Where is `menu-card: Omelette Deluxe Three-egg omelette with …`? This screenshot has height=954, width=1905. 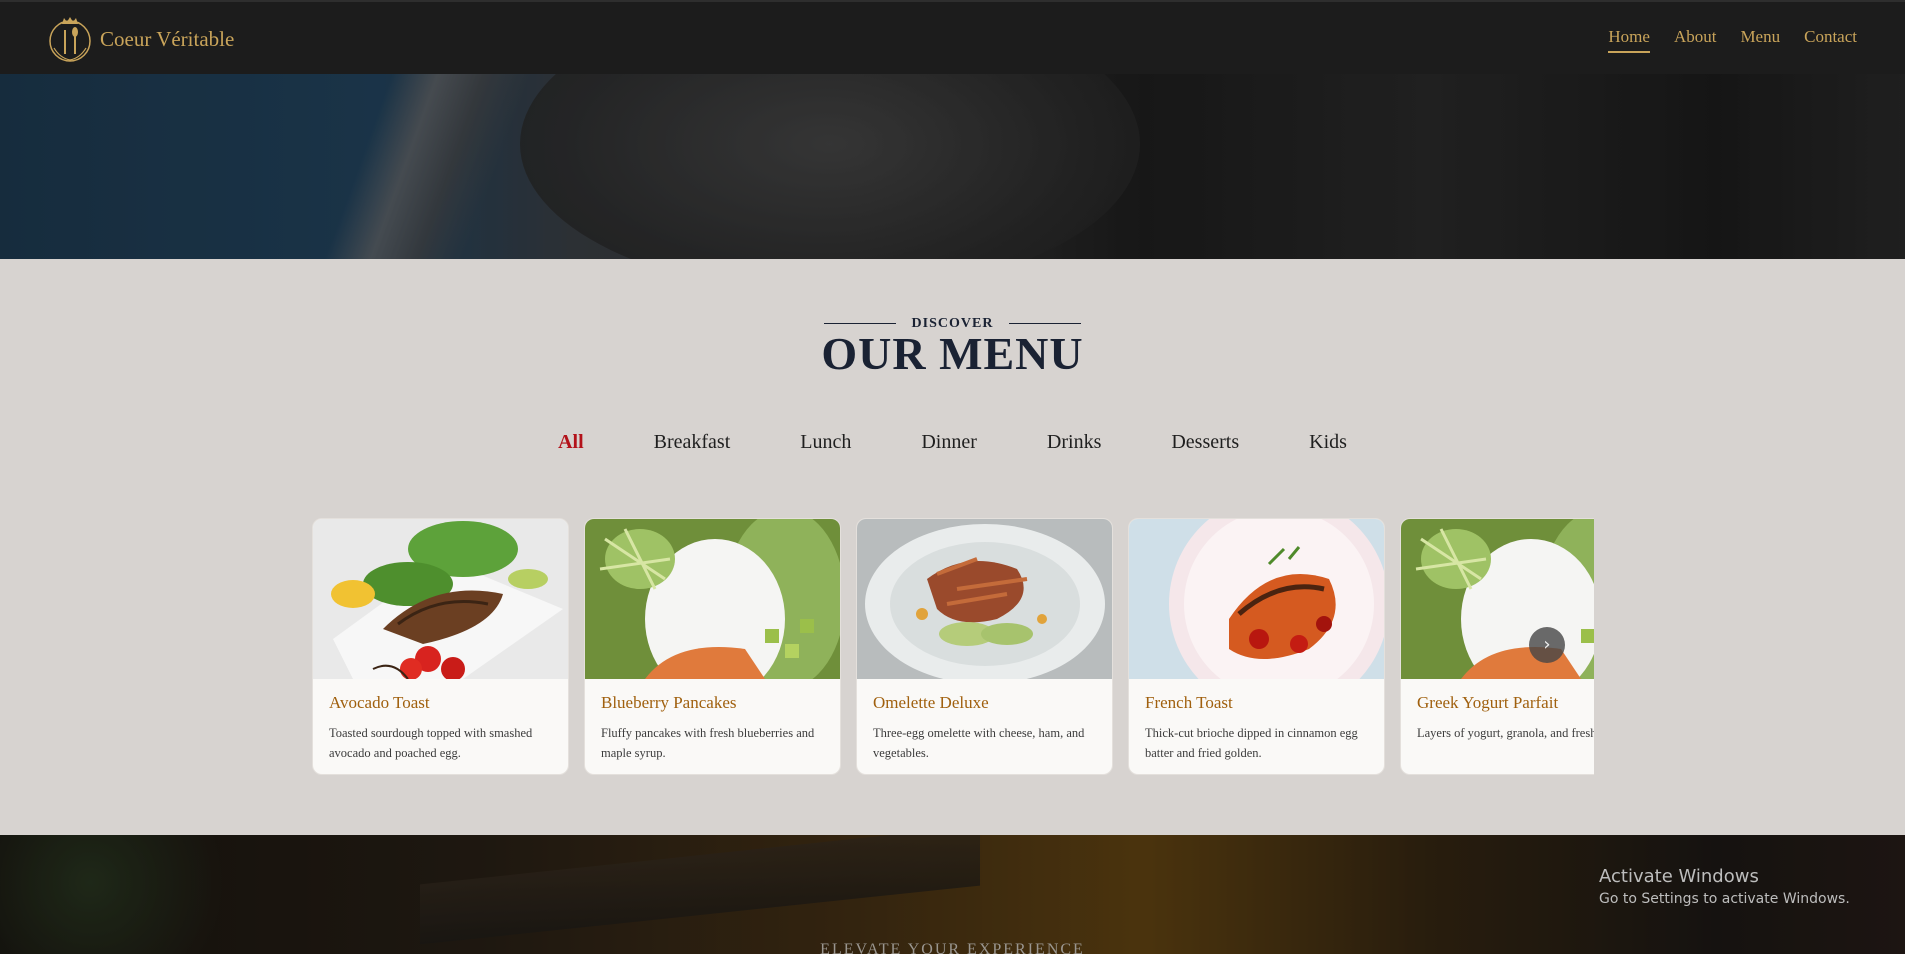 menu-card: Omelette Deluxe Three-egg omelette with … is located at coordinates (984, 646).